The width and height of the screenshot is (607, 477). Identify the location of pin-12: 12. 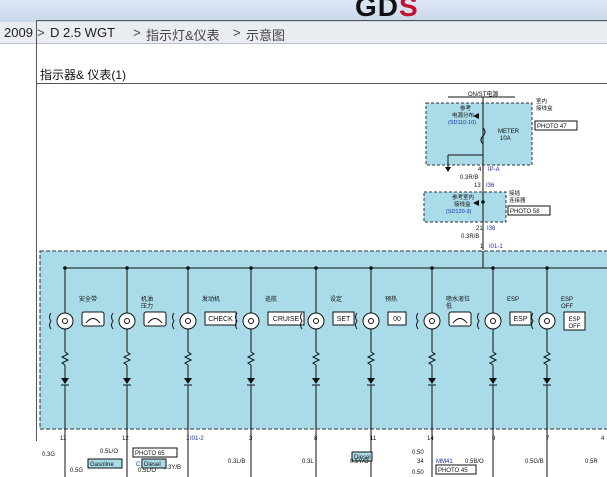
(125, 439).